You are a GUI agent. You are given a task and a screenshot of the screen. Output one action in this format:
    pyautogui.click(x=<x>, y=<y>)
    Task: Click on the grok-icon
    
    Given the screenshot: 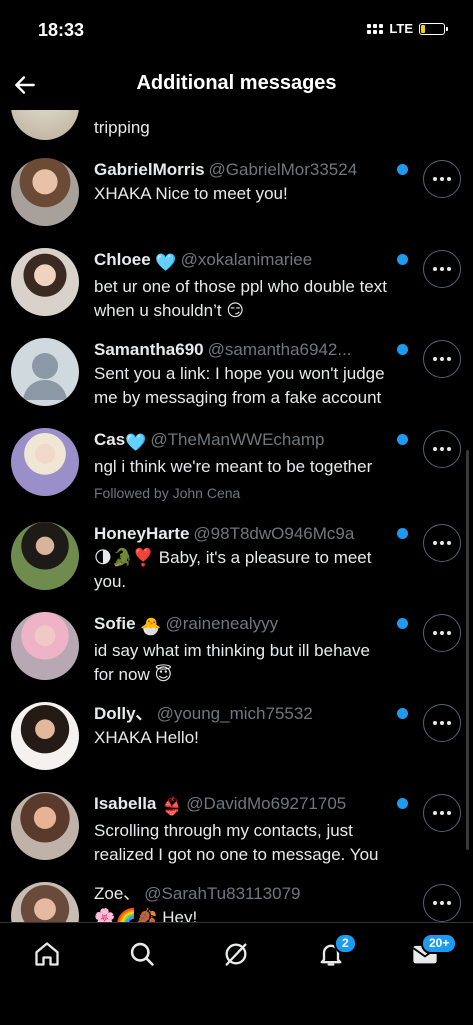 What is the action you would take?
    pyautogui.click(x=236, y=954)
    